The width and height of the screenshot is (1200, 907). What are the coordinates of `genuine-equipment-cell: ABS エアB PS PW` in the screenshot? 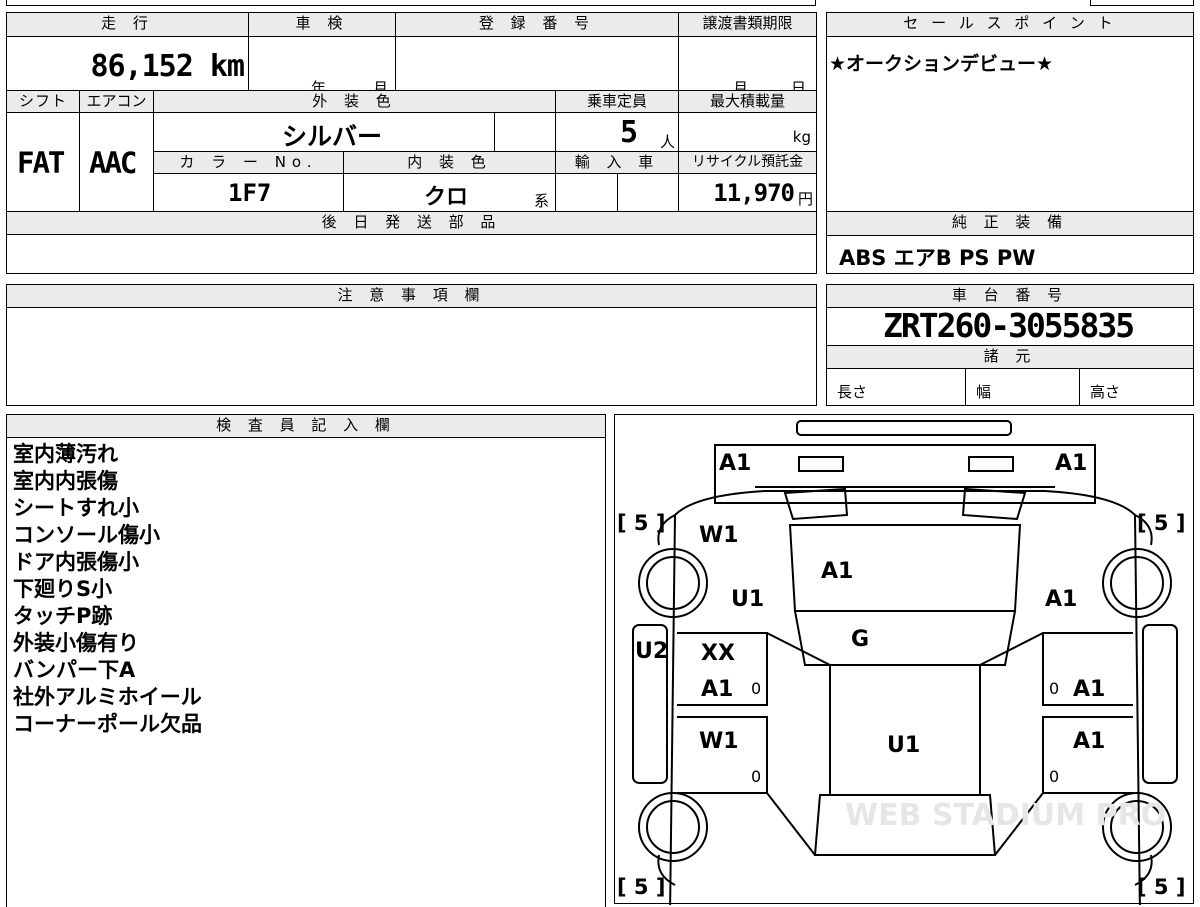 It's located at (1010, 254).